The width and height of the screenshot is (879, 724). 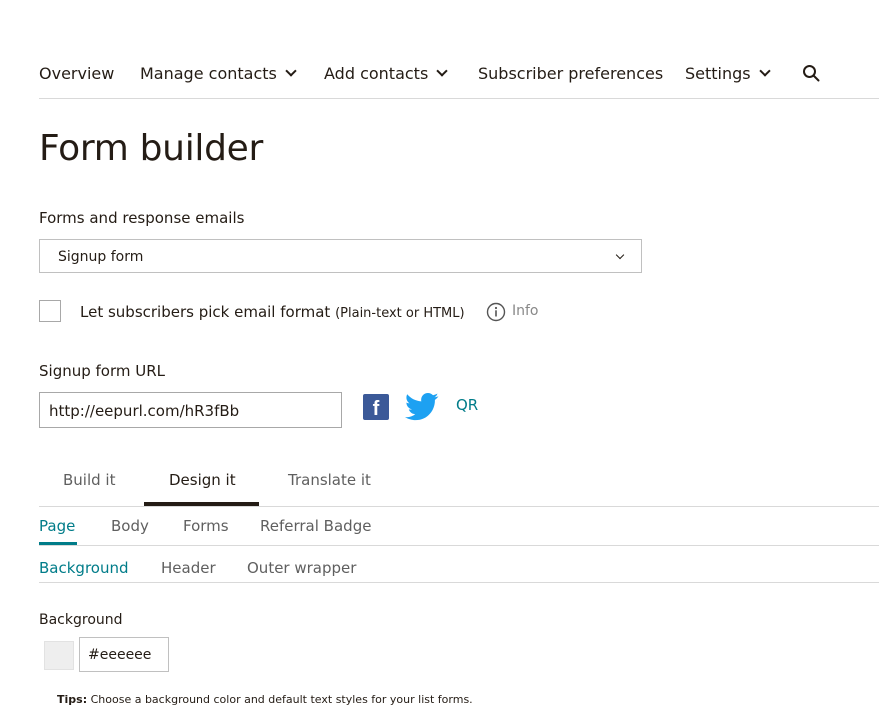 What do you see at coordinates (459, 483) in the screenshot?
I see `builder-tabs: Build it Design it Translate it` at bounding box center [459, 483].